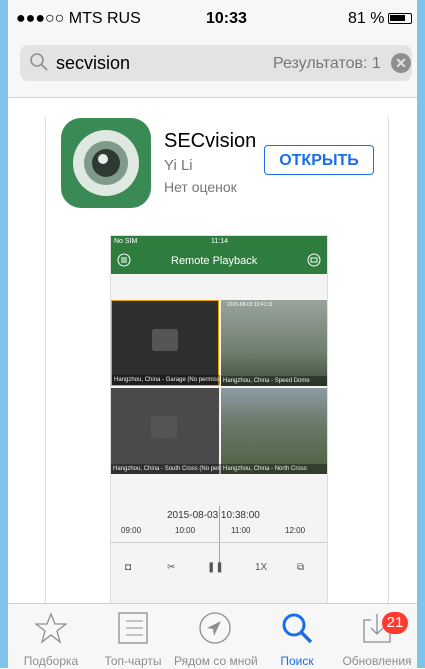  Describe the element at coordinates (327, 63) in the screenshot. I see `results-count: Результатов: 1` at that location.